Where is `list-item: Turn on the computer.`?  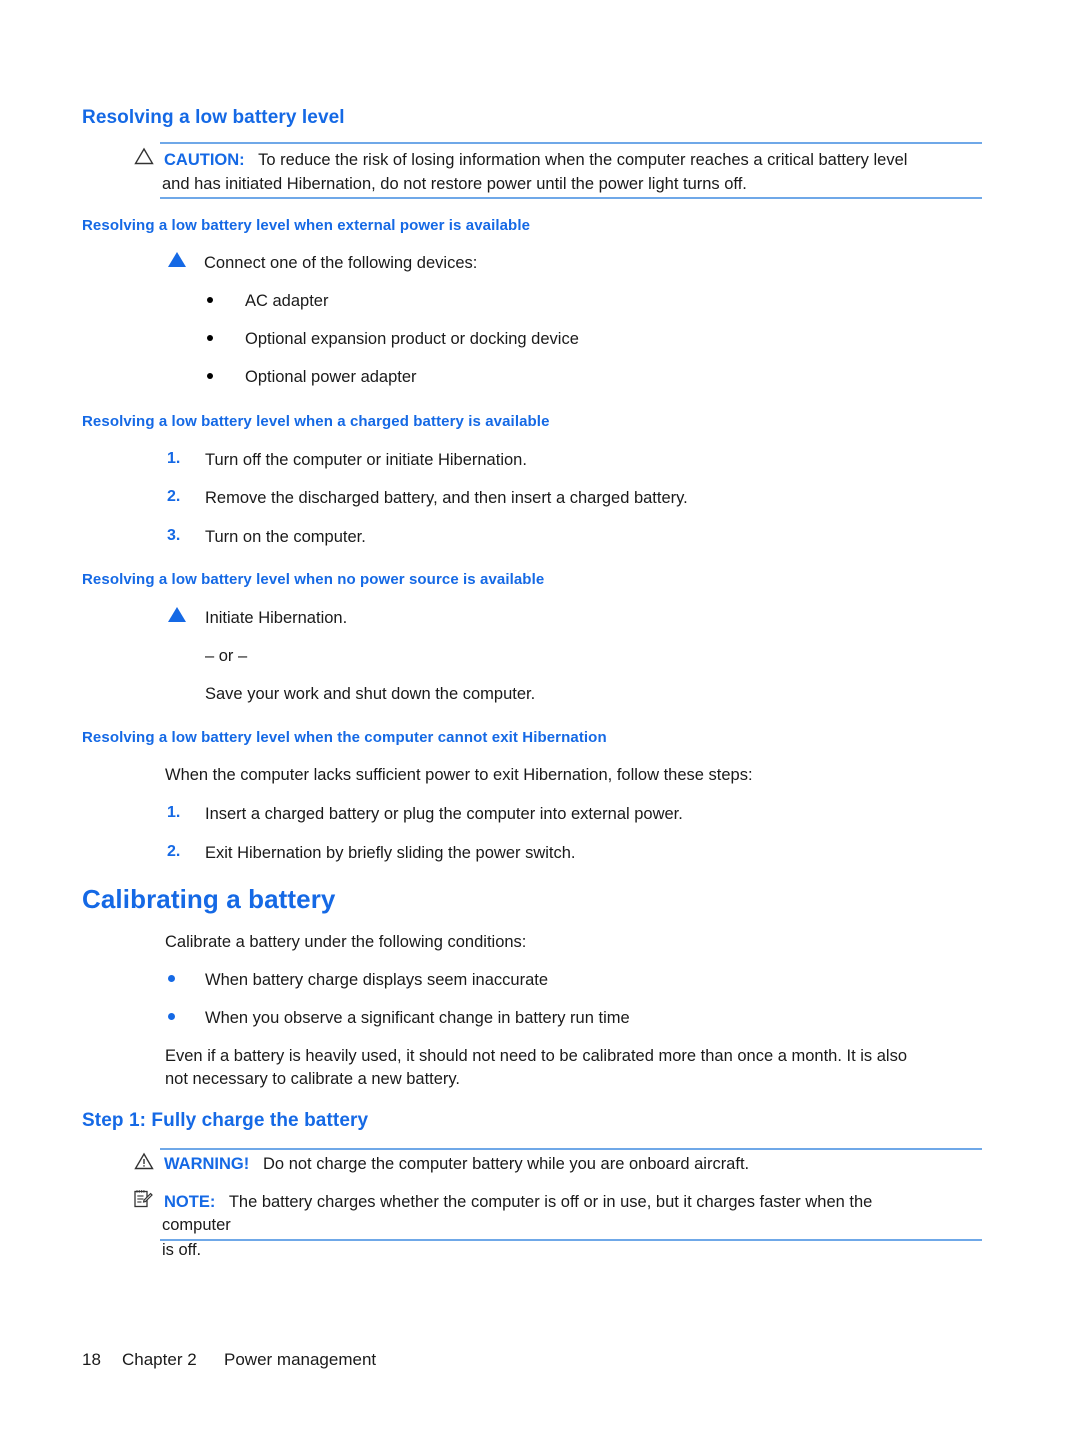
list-item: Turn on the computer. is located at coordinates (285, 537).